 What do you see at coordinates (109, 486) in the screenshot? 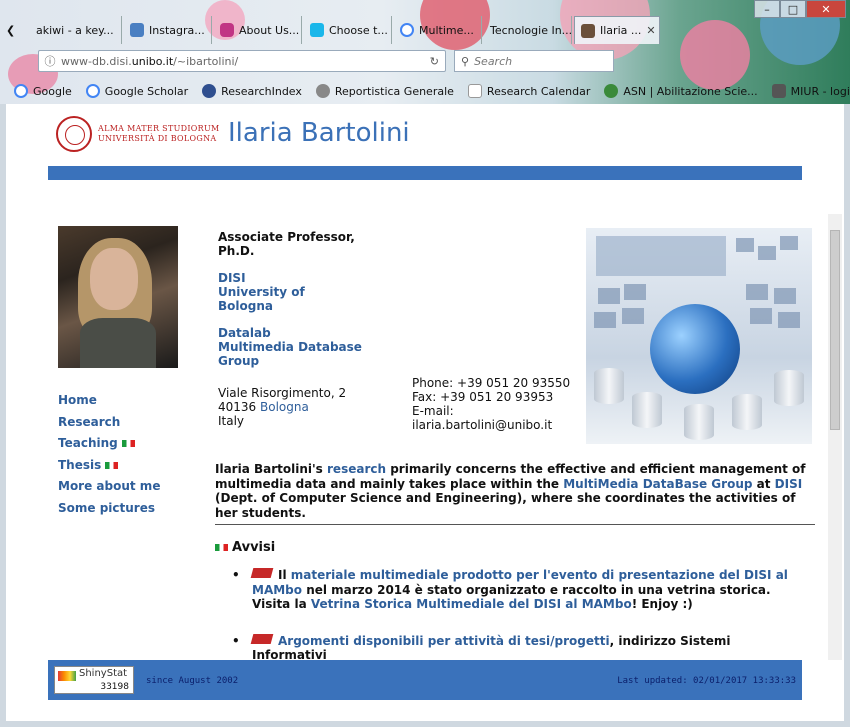
I see `nav-more-about-me-link: More about me` at bounding box center [109, 486].